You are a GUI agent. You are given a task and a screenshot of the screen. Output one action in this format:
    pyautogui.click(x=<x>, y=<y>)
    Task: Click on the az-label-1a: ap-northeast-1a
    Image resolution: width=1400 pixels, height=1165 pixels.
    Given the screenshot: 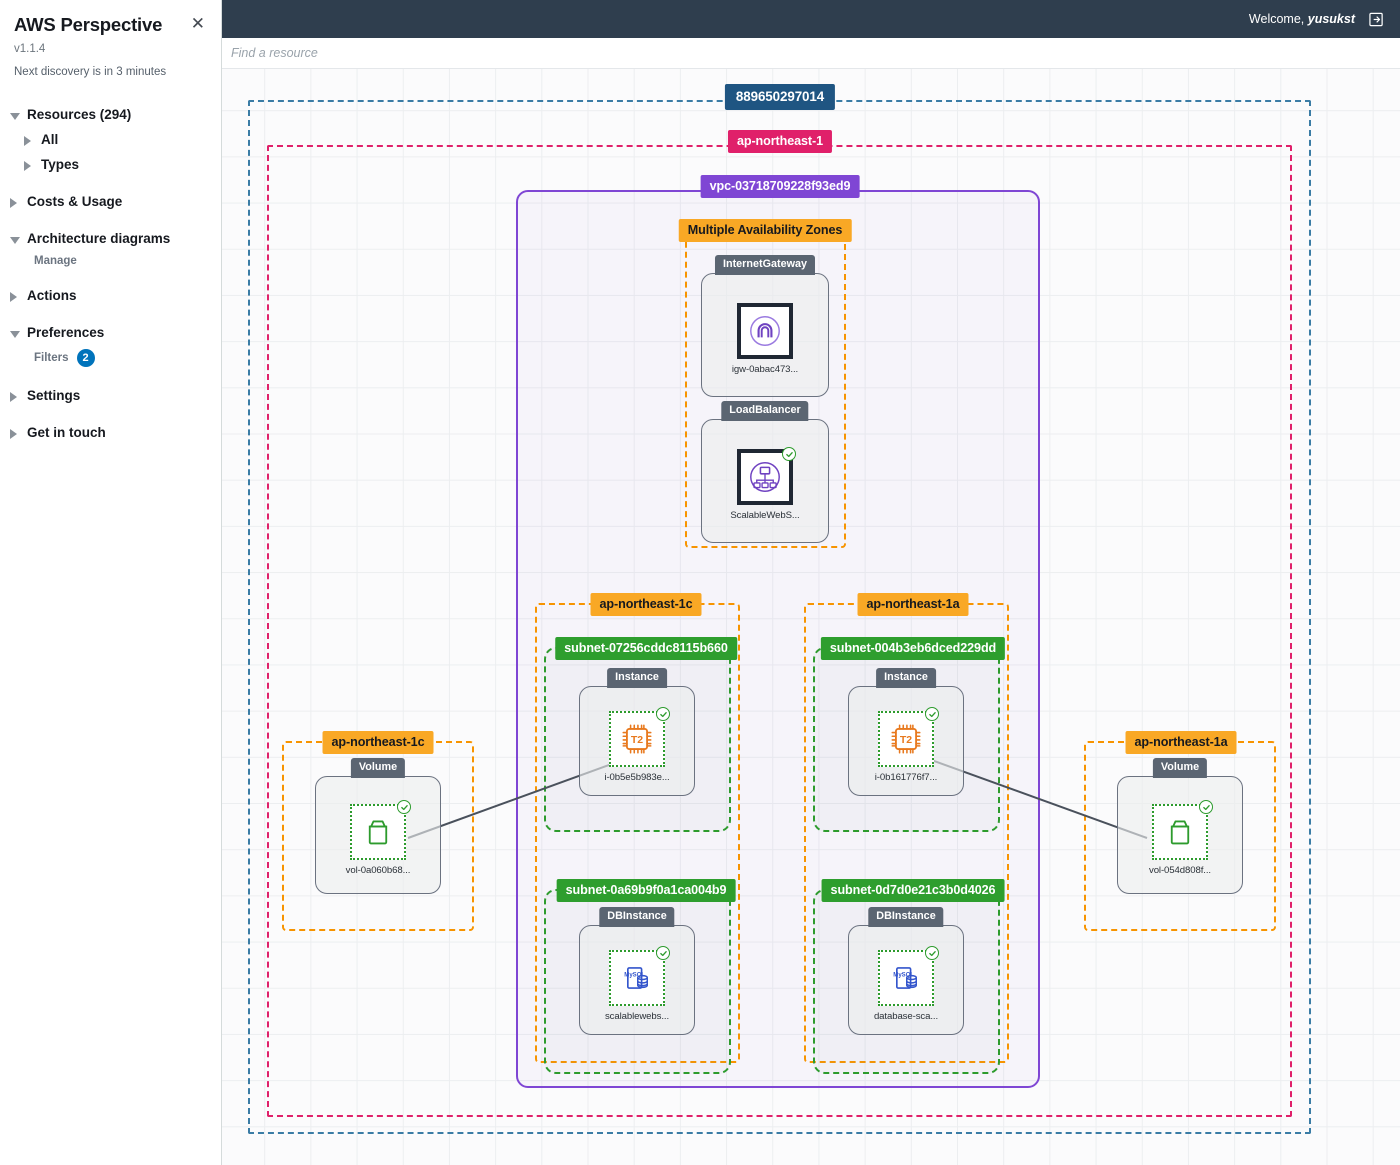 What is the action you would take?
    pyautogui.click(x=913, y=605)
    